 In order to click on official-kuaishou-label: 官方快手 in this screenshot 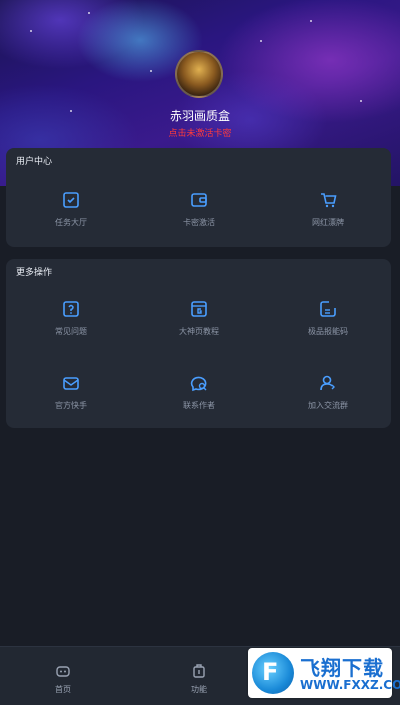, I will do `click(71, 405)`.